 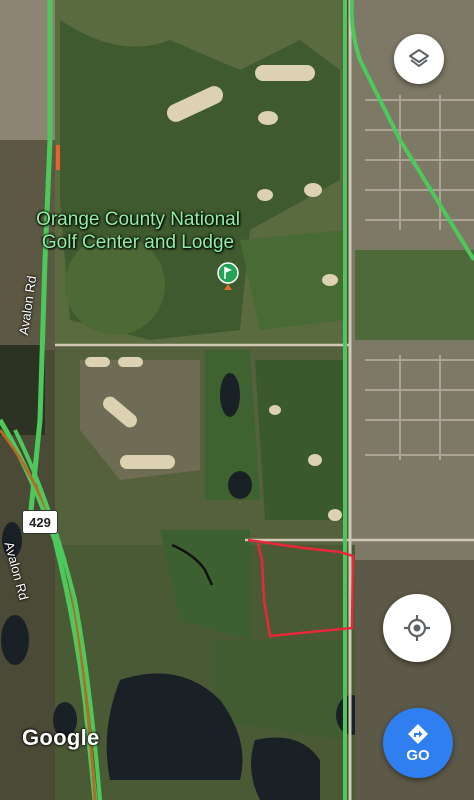 I want to click on go-label: GO, so click(x=418, y=755).